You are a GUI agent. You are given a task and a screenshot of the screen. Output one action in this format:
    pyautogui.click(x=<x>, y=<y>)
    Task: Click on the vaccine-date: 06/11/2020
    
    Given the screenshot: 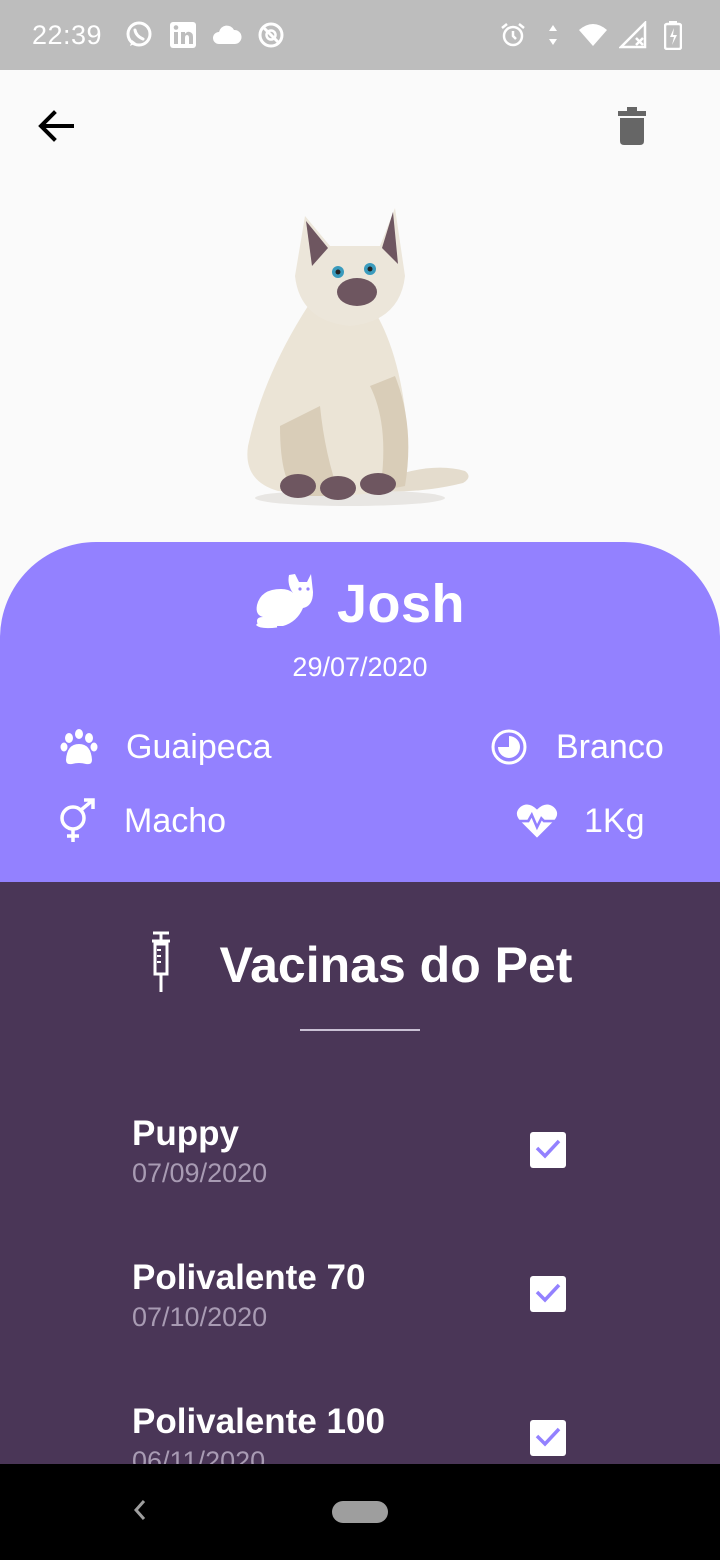 What is the action you would take?
    pyautogui.click(x=199, y=1455)
    